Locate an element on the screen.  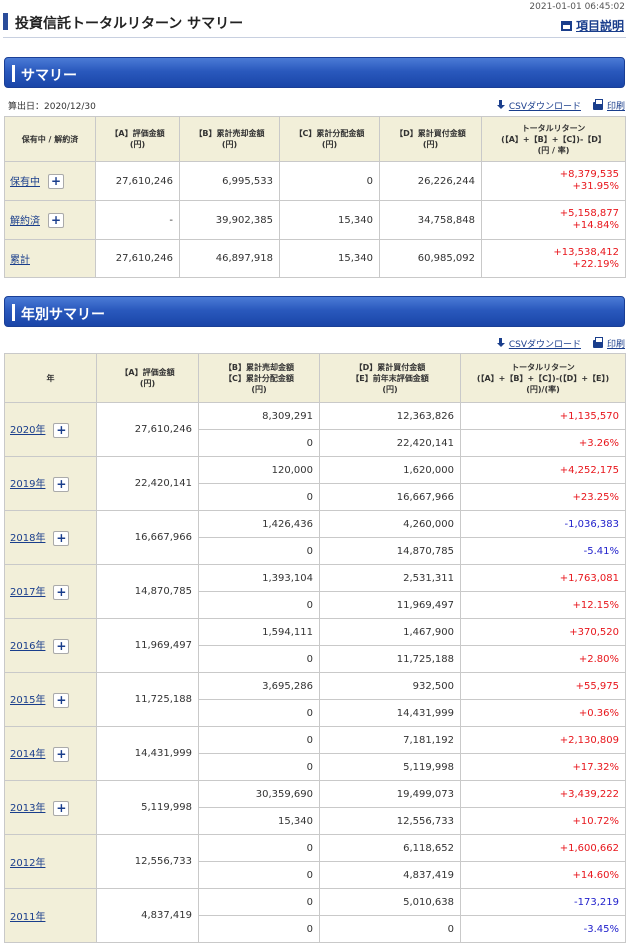
total-return-cell: +13,538,412 +22.19% is located at coordinates (553, 258).